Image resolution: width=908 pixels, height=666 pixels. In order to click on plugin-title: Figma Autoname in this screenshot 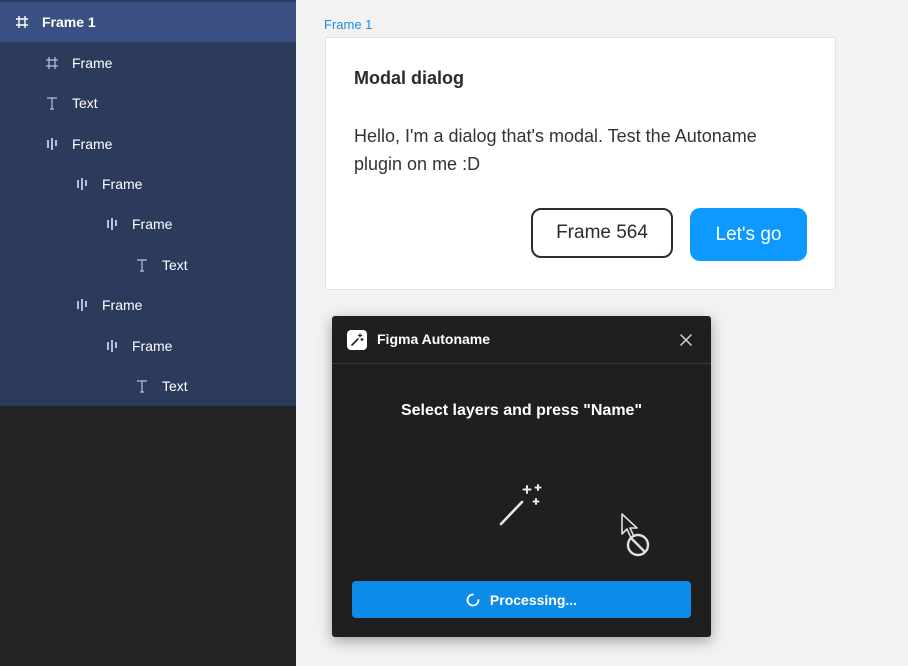, I will do `click(434, 339)`.